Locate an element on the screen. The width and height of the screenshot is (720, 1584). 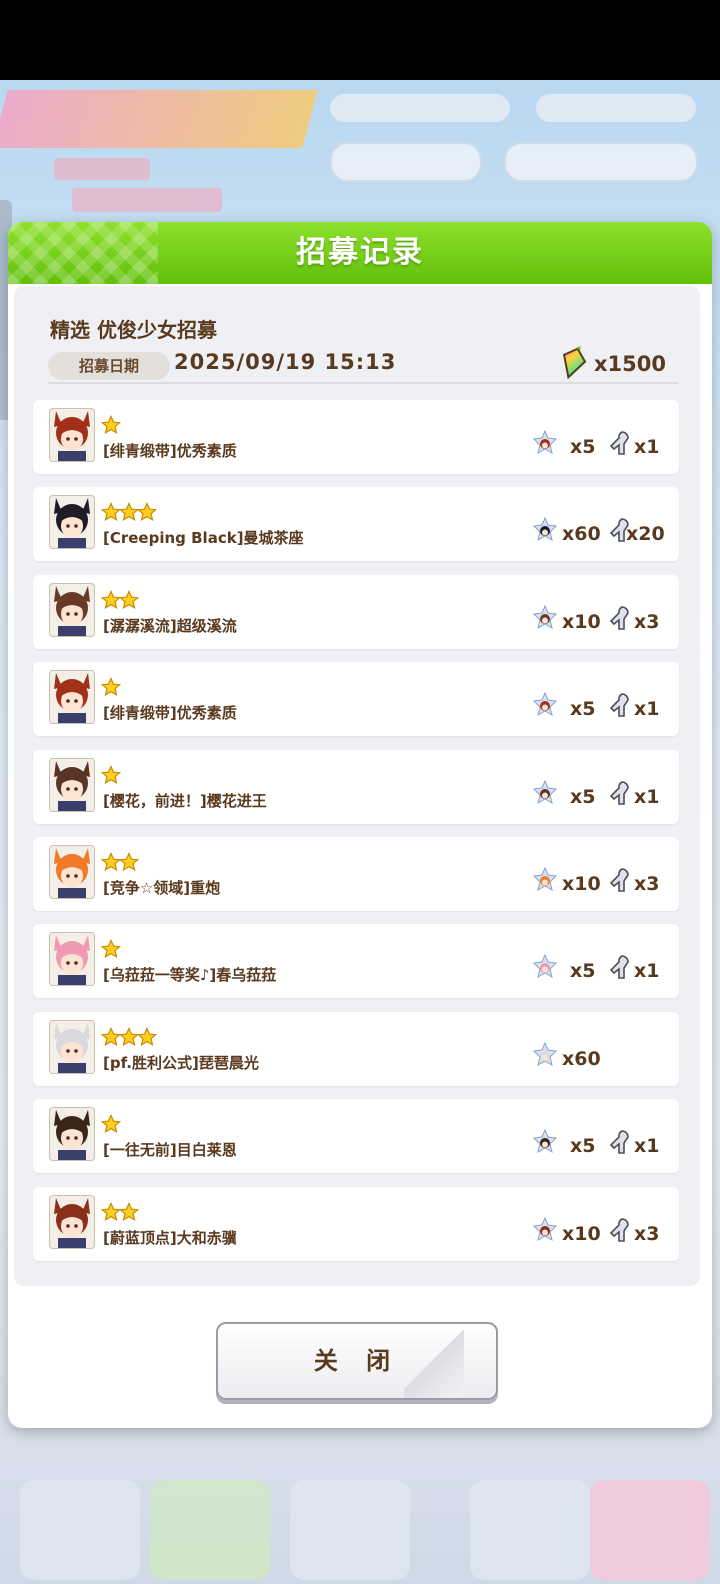
close-button-label: 关 闭 is located at coordinates (357, 1361).